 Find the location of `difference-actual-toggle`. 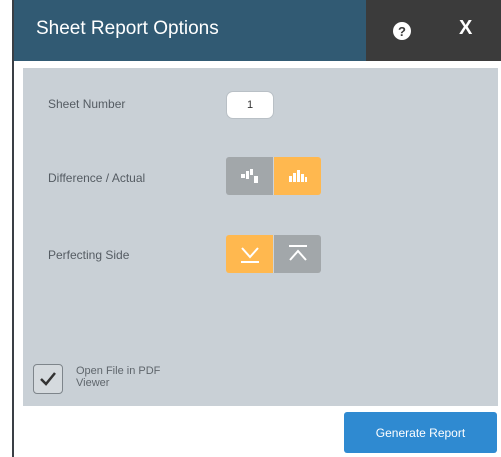

difference-actual-toggle is located at coordinates (273, 176).